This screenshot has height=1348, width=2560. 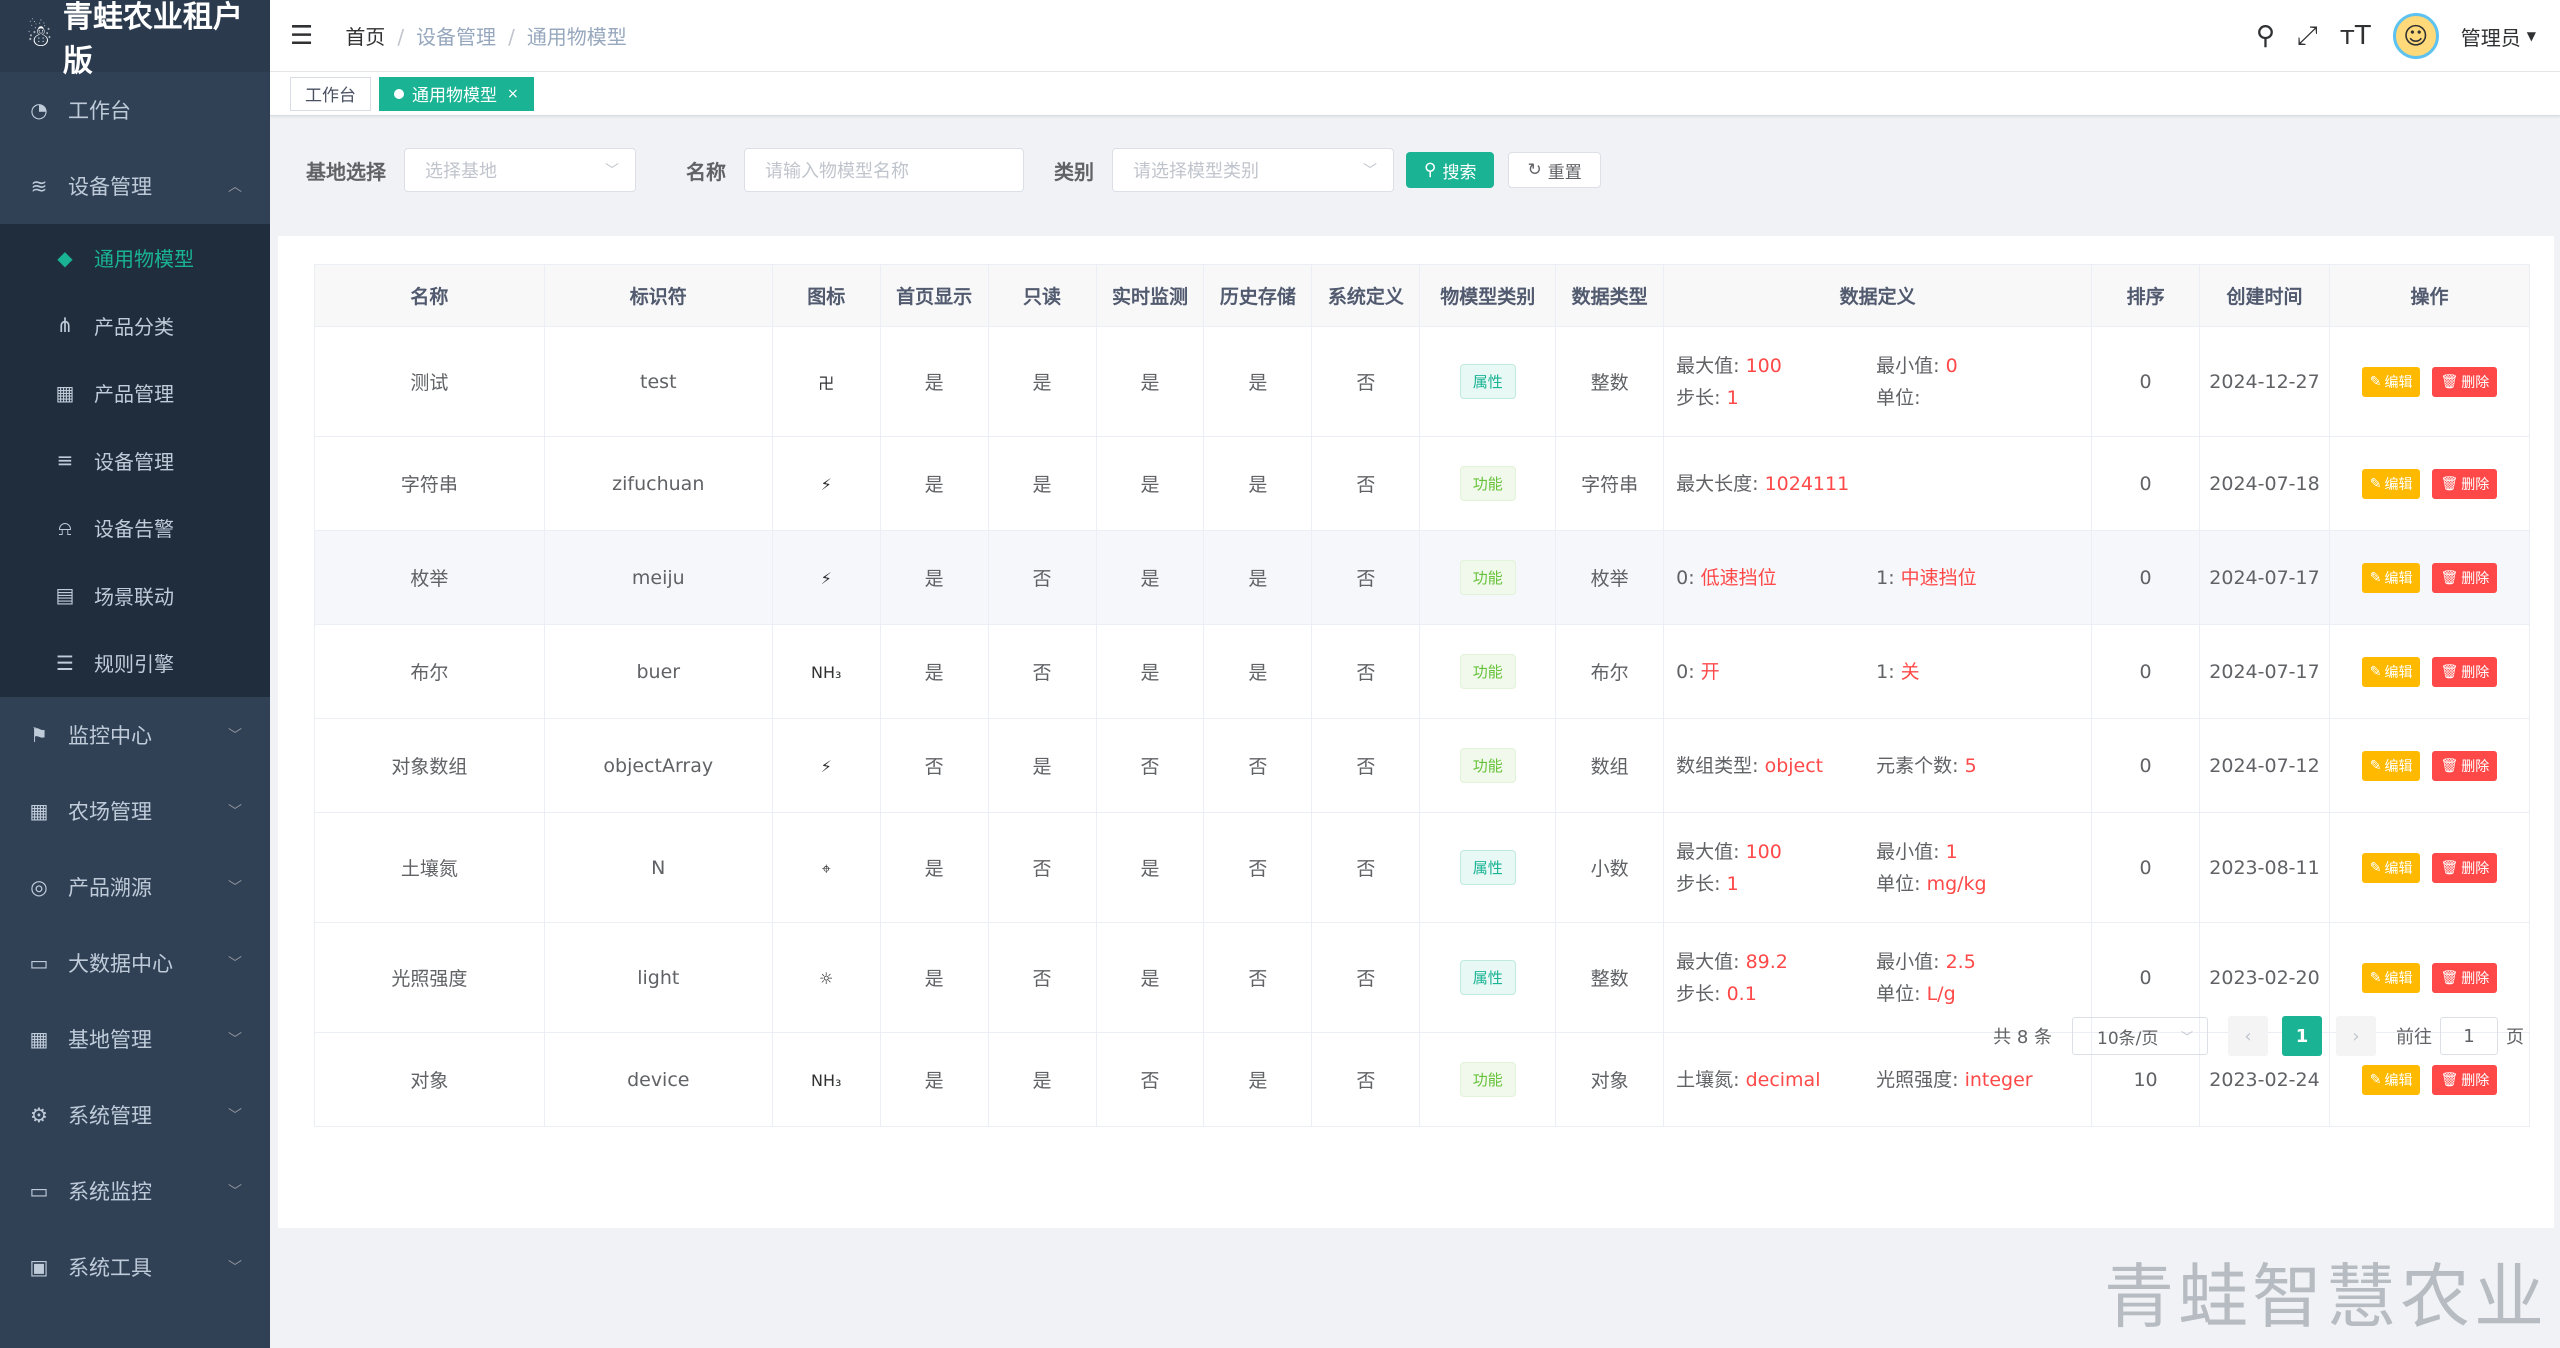 What do you see at coordinates (135, 393) in the screenshot?
I see `sidebar-subitem-2: ▦ 产品管理` at bounding box center [135, 393].